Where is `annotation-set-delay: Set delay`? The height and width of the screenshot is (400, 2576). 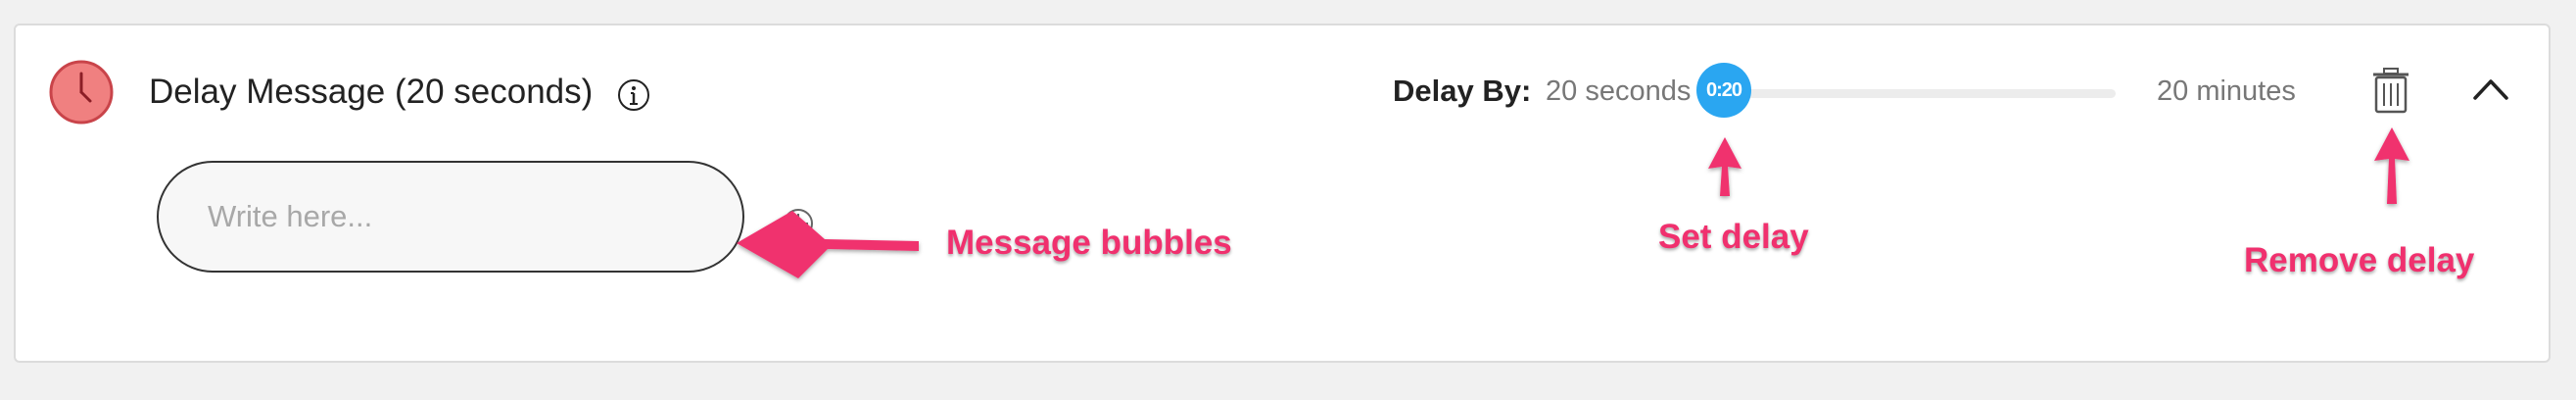 annotation-set-delay: Set delay is located at coordinates (1733, 237).